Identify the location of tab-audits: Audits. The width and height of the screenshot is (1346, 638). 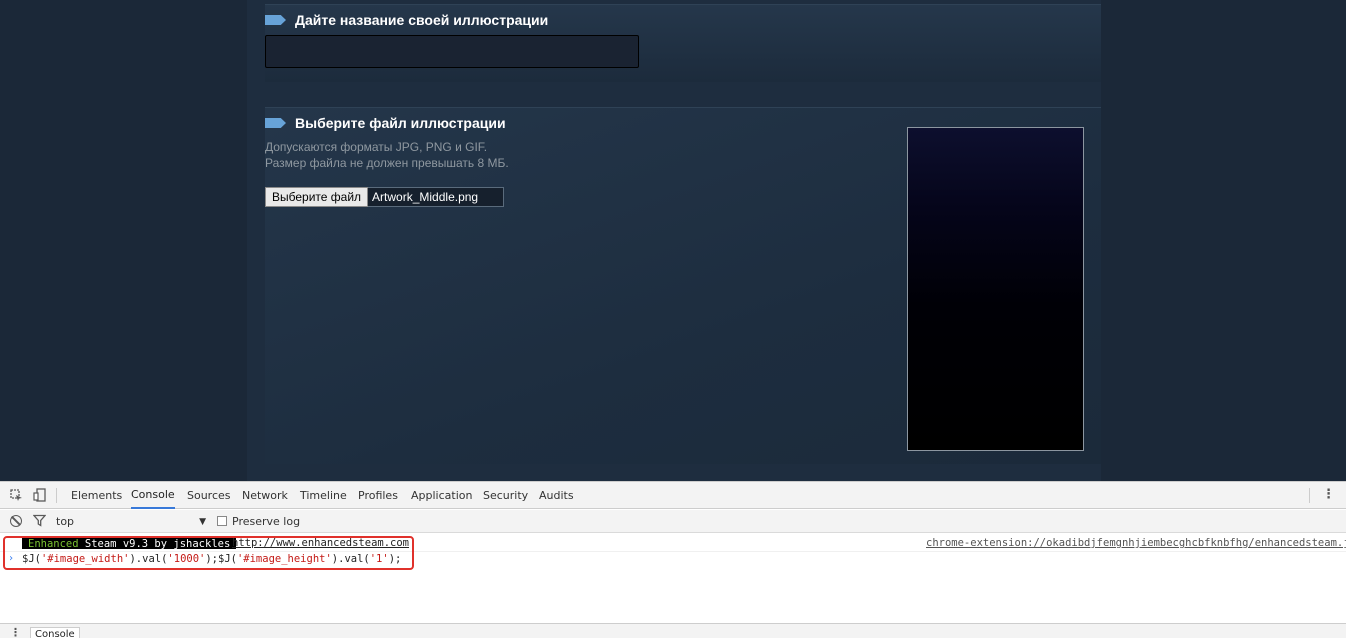
(556, 495).